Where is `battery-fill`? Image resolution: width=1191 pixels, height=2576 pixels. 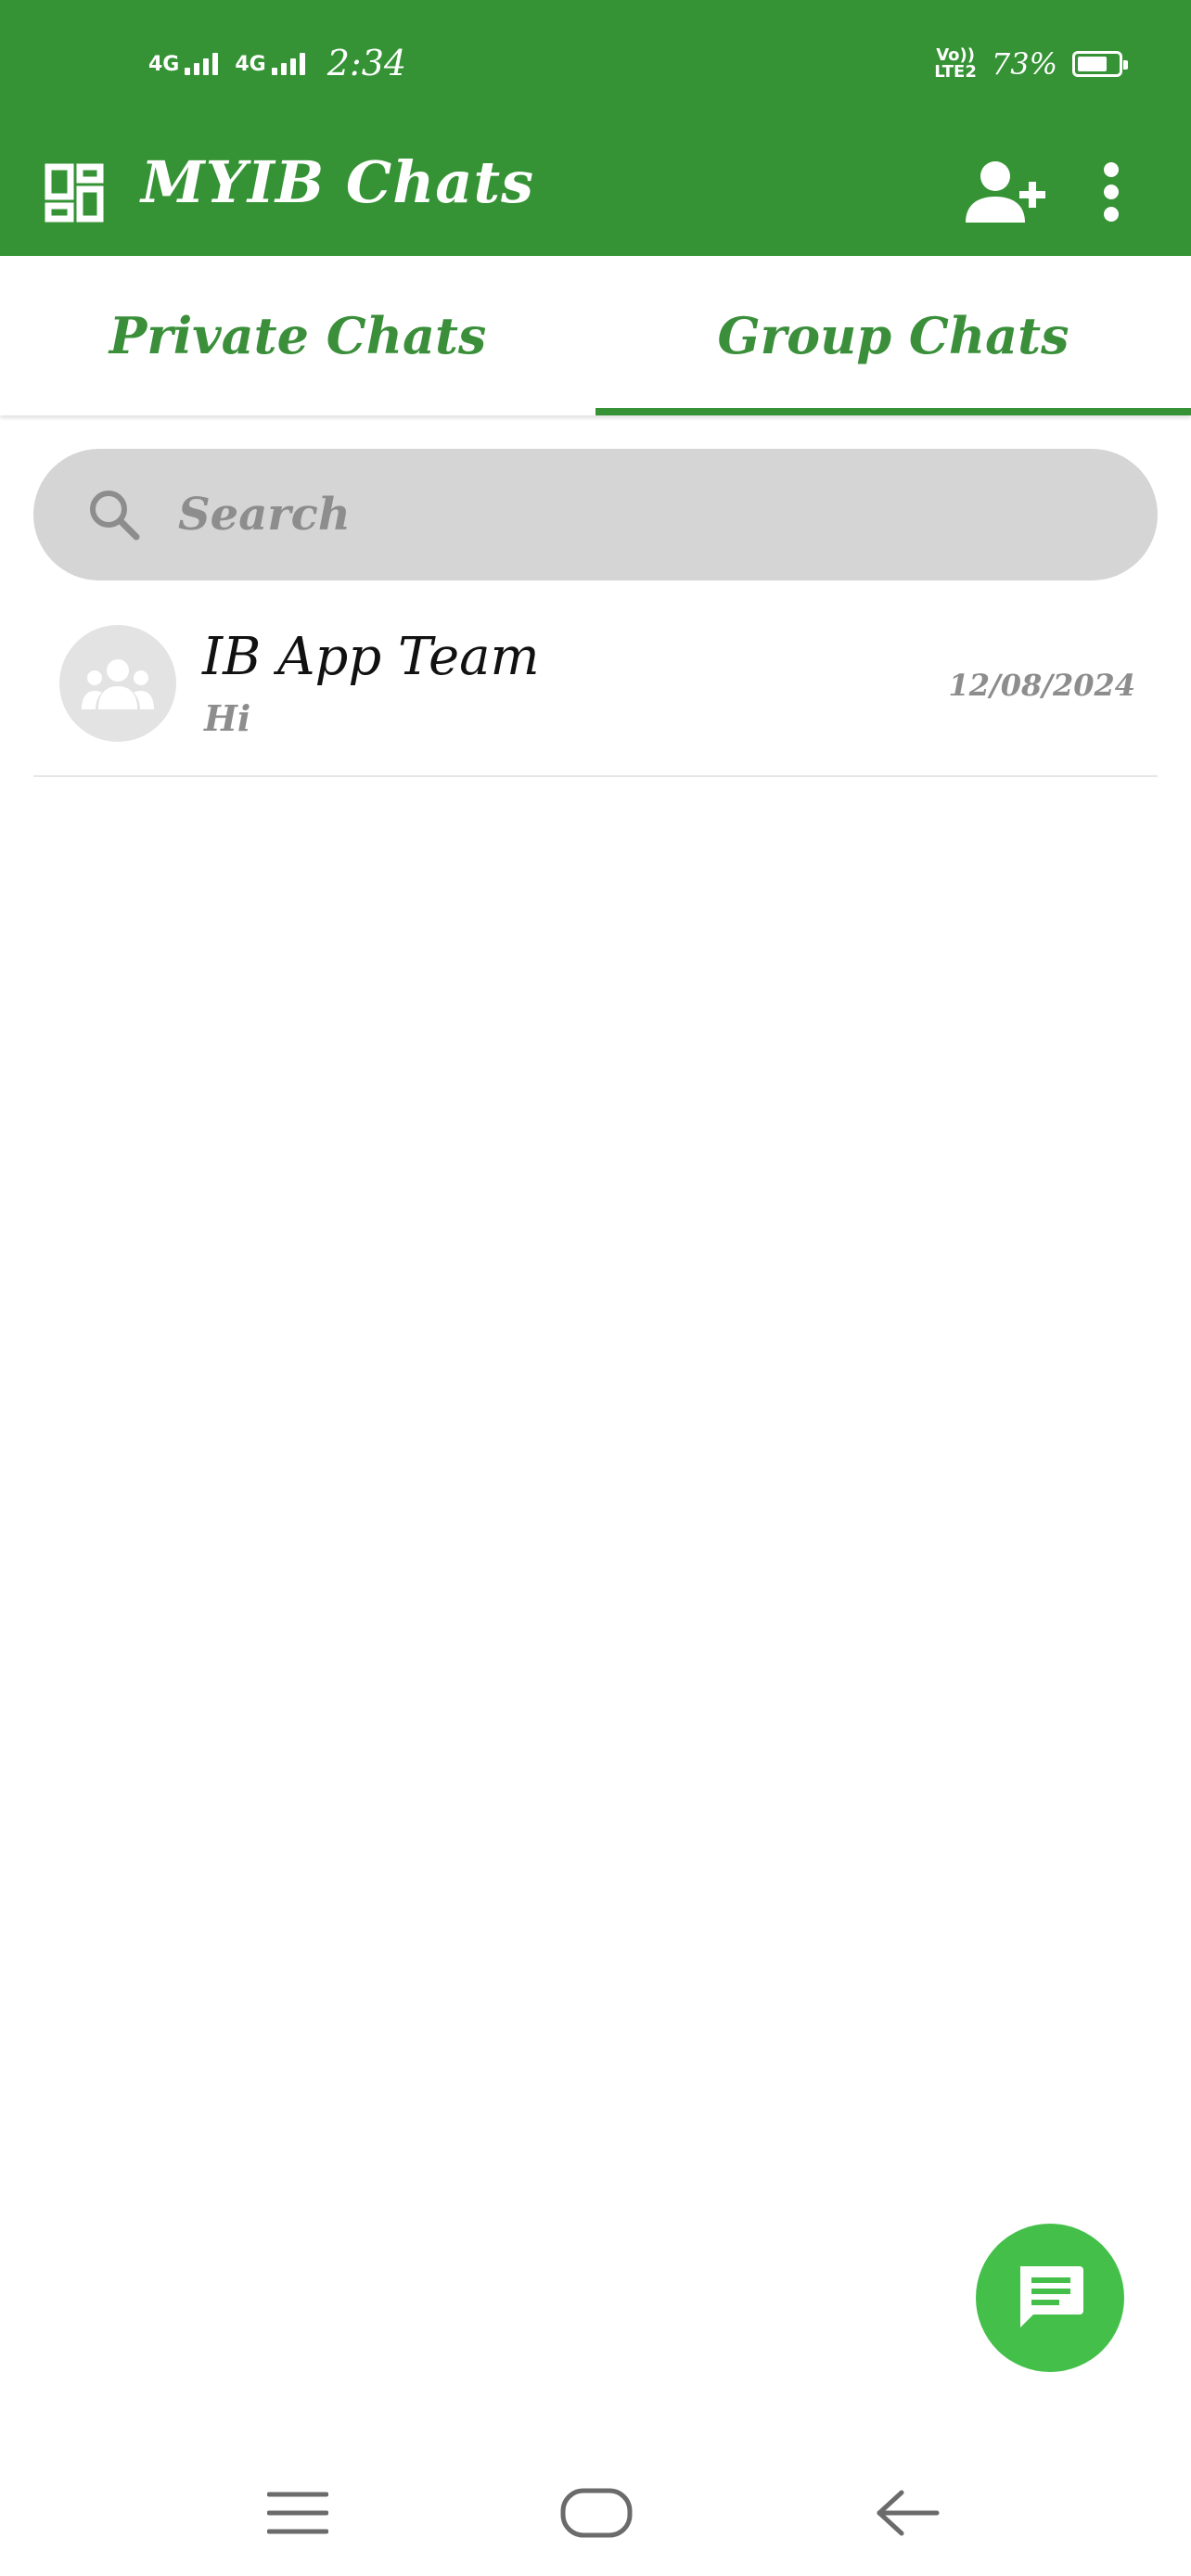
battery-fill is located at coordinates (1092, 64).